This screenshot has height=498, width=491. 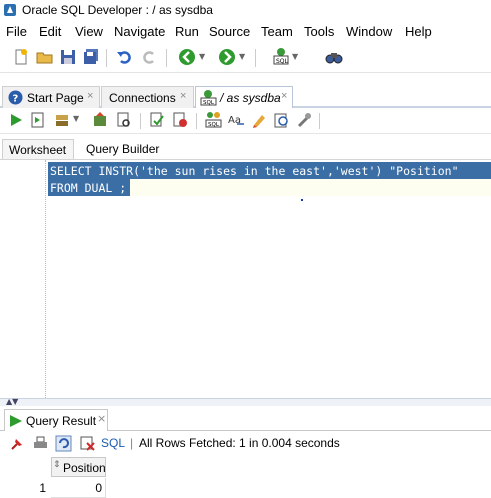 What do you see at coordinates (142, 98) in the screenshot?
I see `tab-label: Connections` at bounding box center [142, 98].